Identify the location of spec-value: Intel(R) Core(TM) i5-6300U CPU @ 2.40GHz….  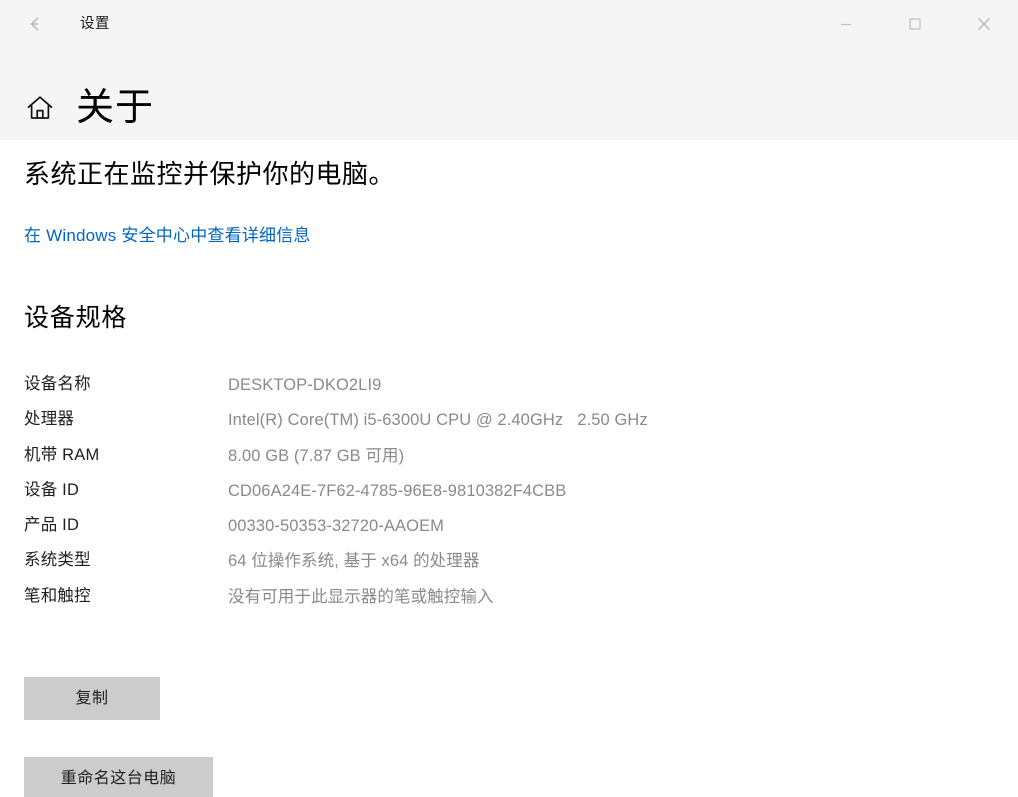
(438, 420).